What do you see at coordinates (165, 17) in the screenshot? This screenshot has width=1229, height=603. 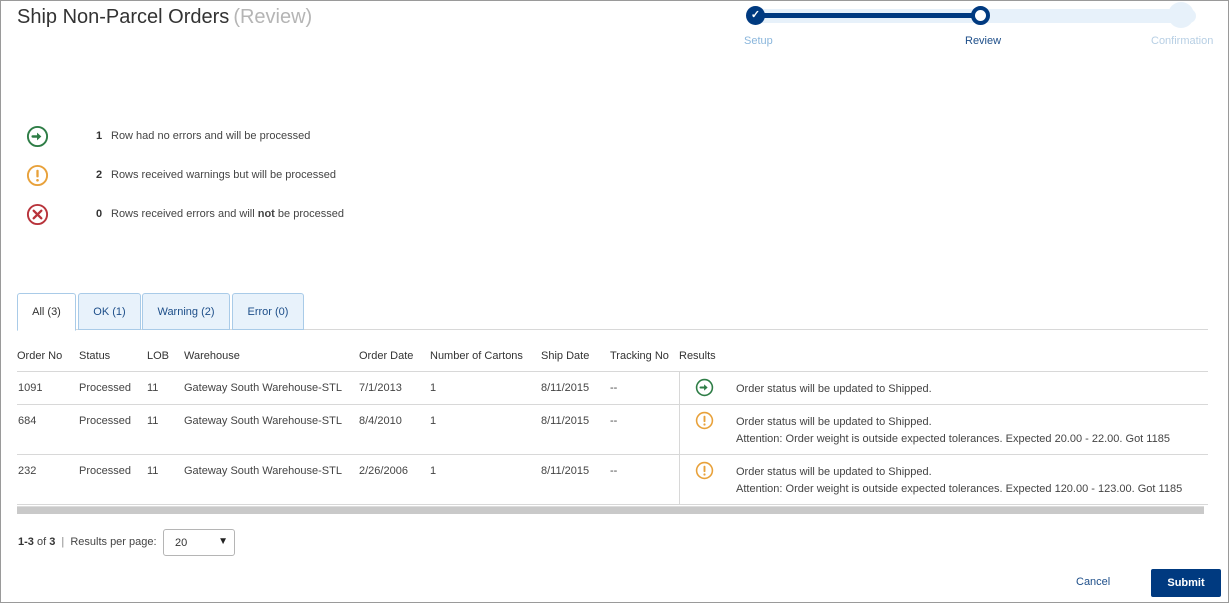 I see `page-title: Ship Non-Parcel Orders (Review)` at bounding box center [165, 17].